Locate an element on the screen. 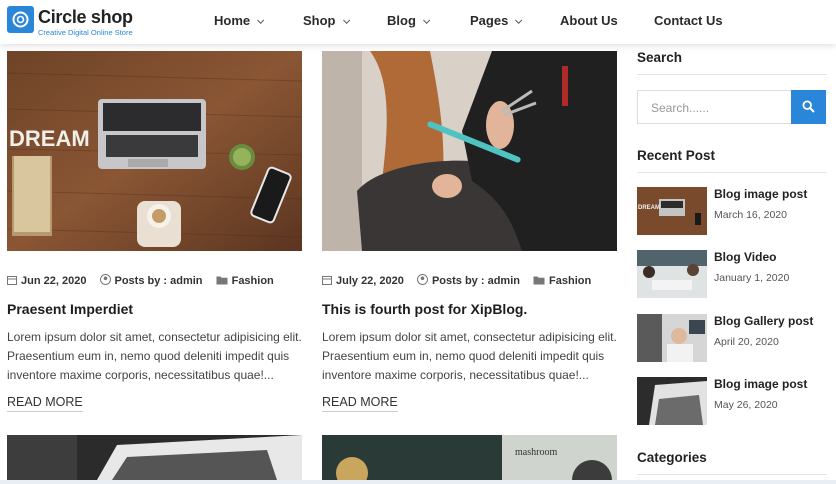  search-icon is located at coordinates (808, 106).